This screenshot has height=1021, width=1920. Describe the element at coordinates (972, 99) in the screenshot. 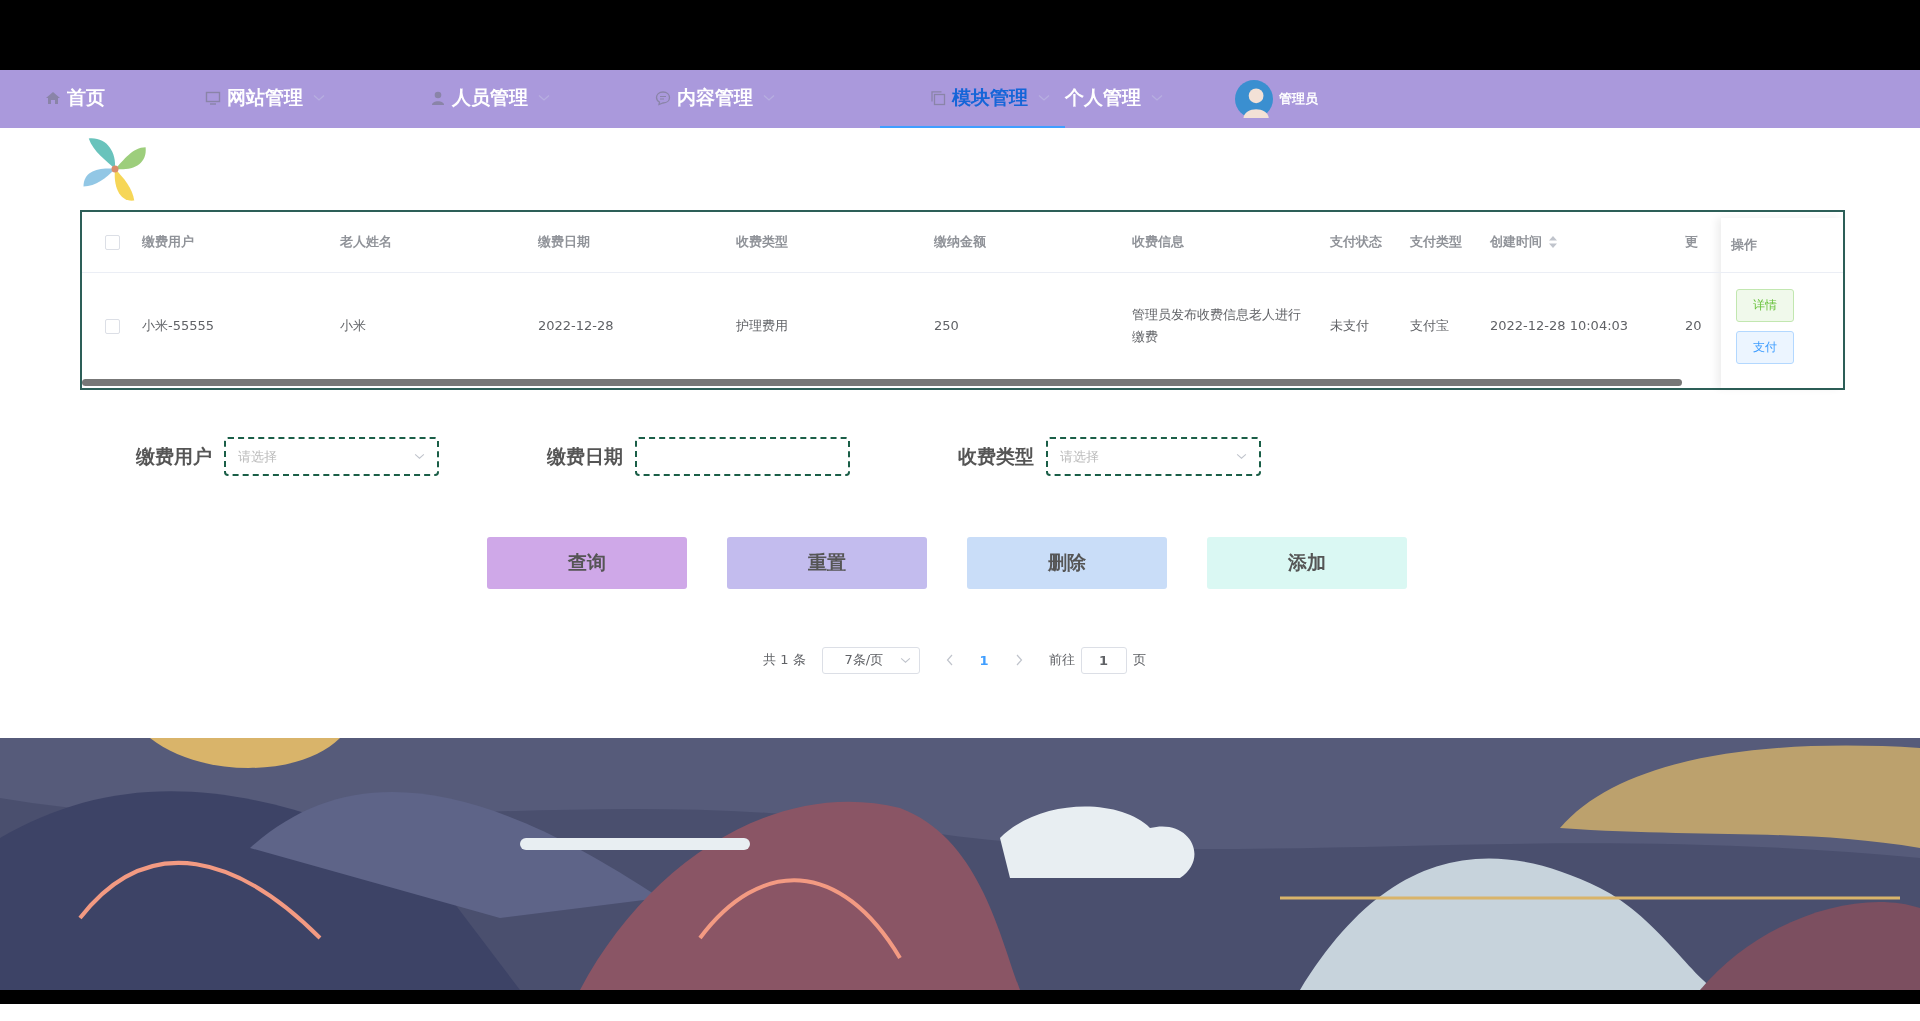

I see `nav-item: 模块管理` at that location.